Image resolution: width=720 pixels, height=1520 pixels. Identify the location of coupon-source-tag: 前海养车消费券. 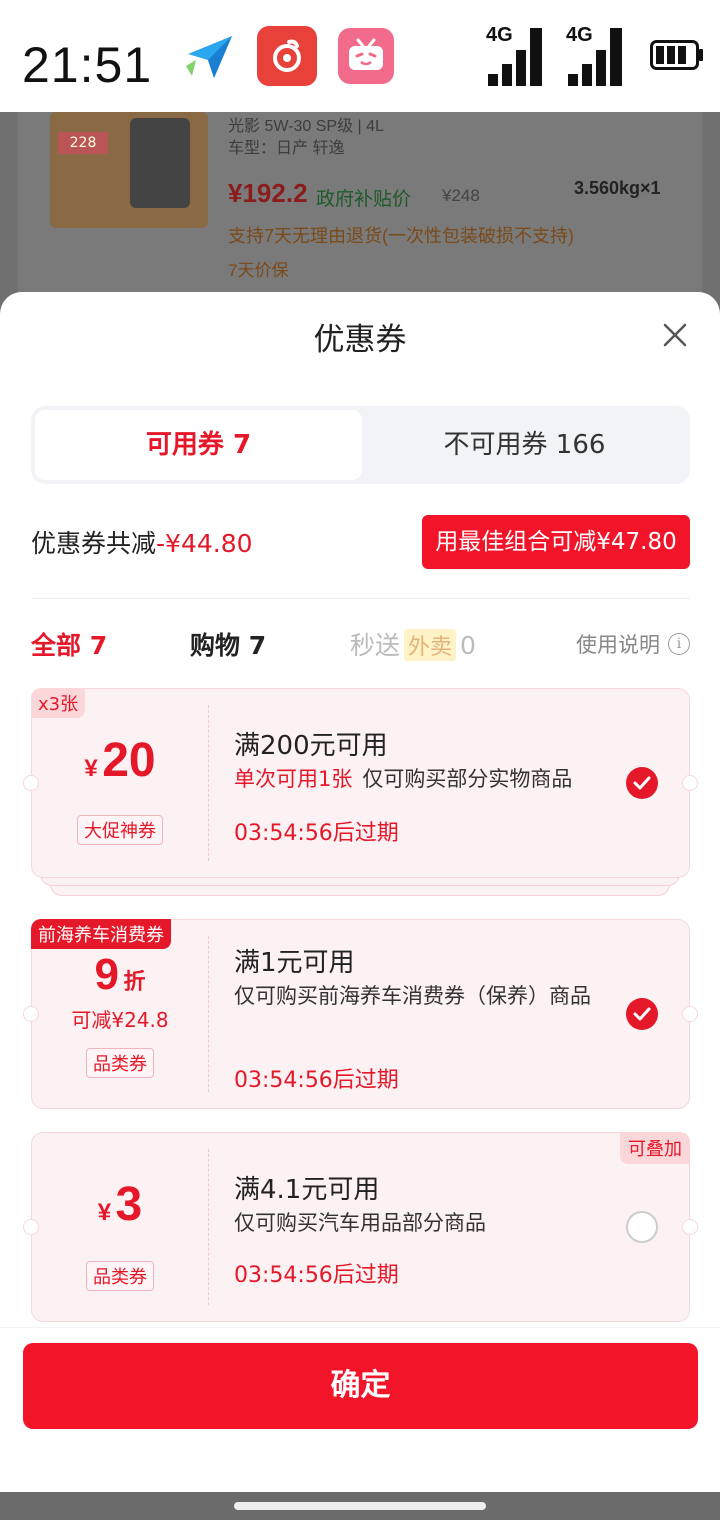
(101, 934).